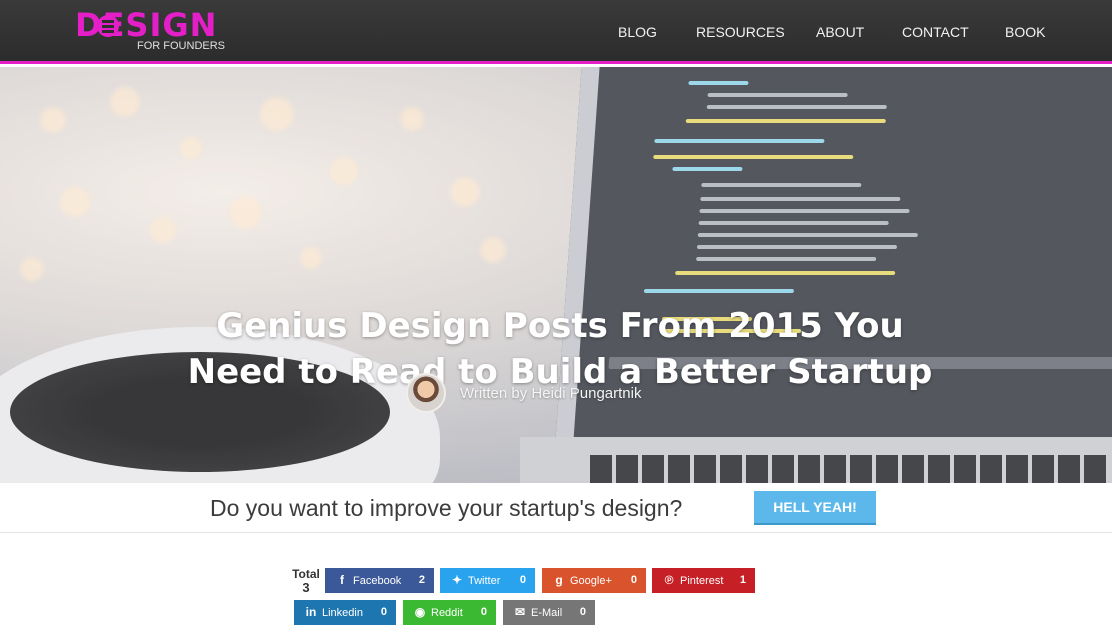  Describe the element at coordinates (815, 508) in the screenshot. I see `hell-yeah-button: HELL YEAH!` at that location.